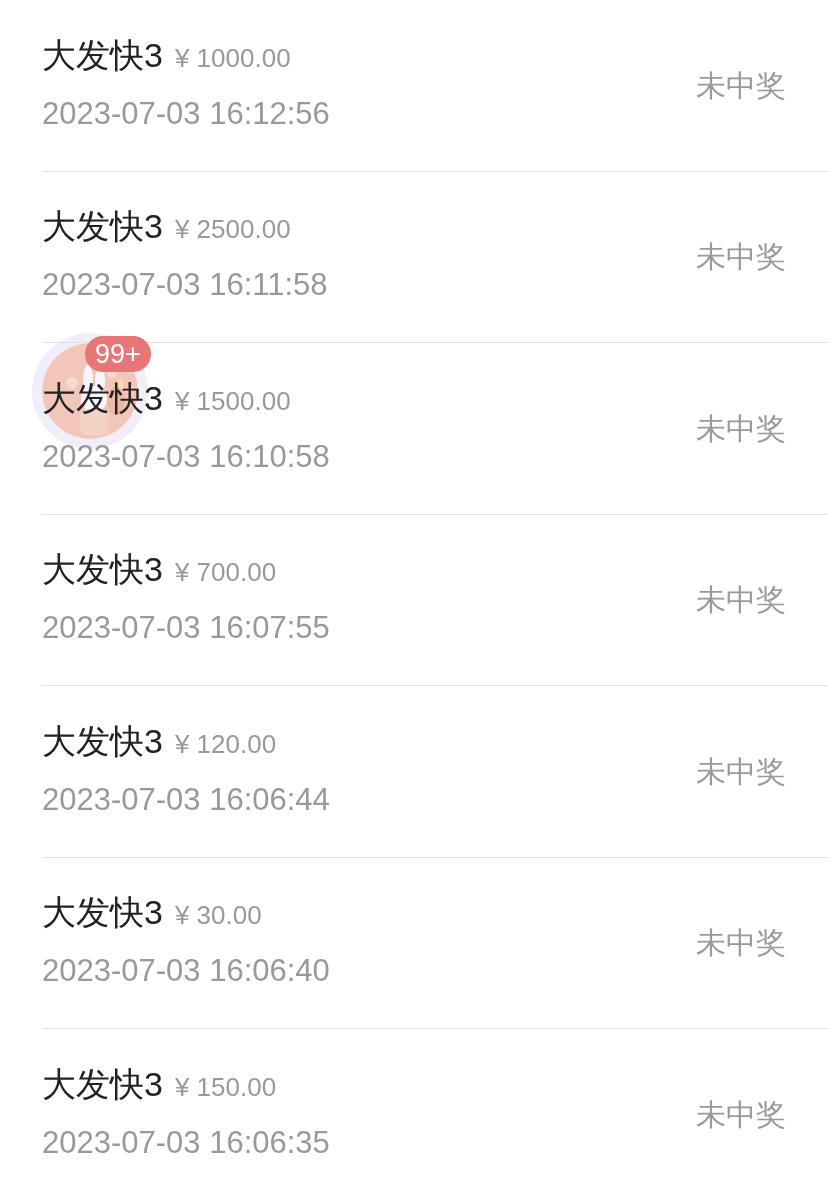  I want to click on bet-time: 2023-07-03 16:06:44, so click(186, 799).